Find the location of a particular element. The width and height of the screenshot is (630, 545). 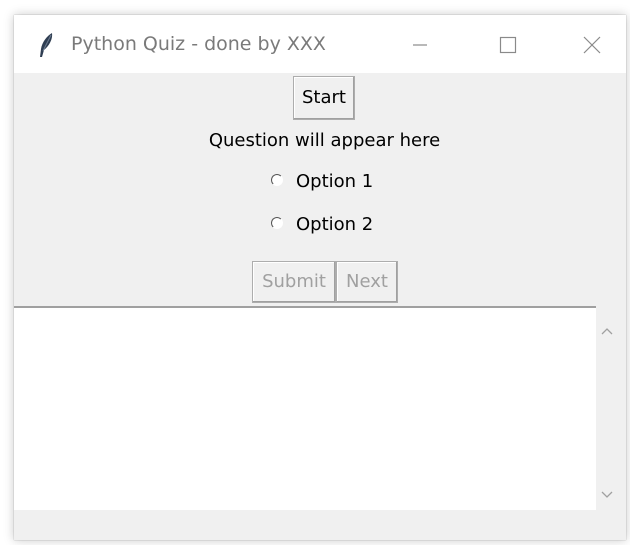

chevron-up-icon is located at coordinates (607, 329).